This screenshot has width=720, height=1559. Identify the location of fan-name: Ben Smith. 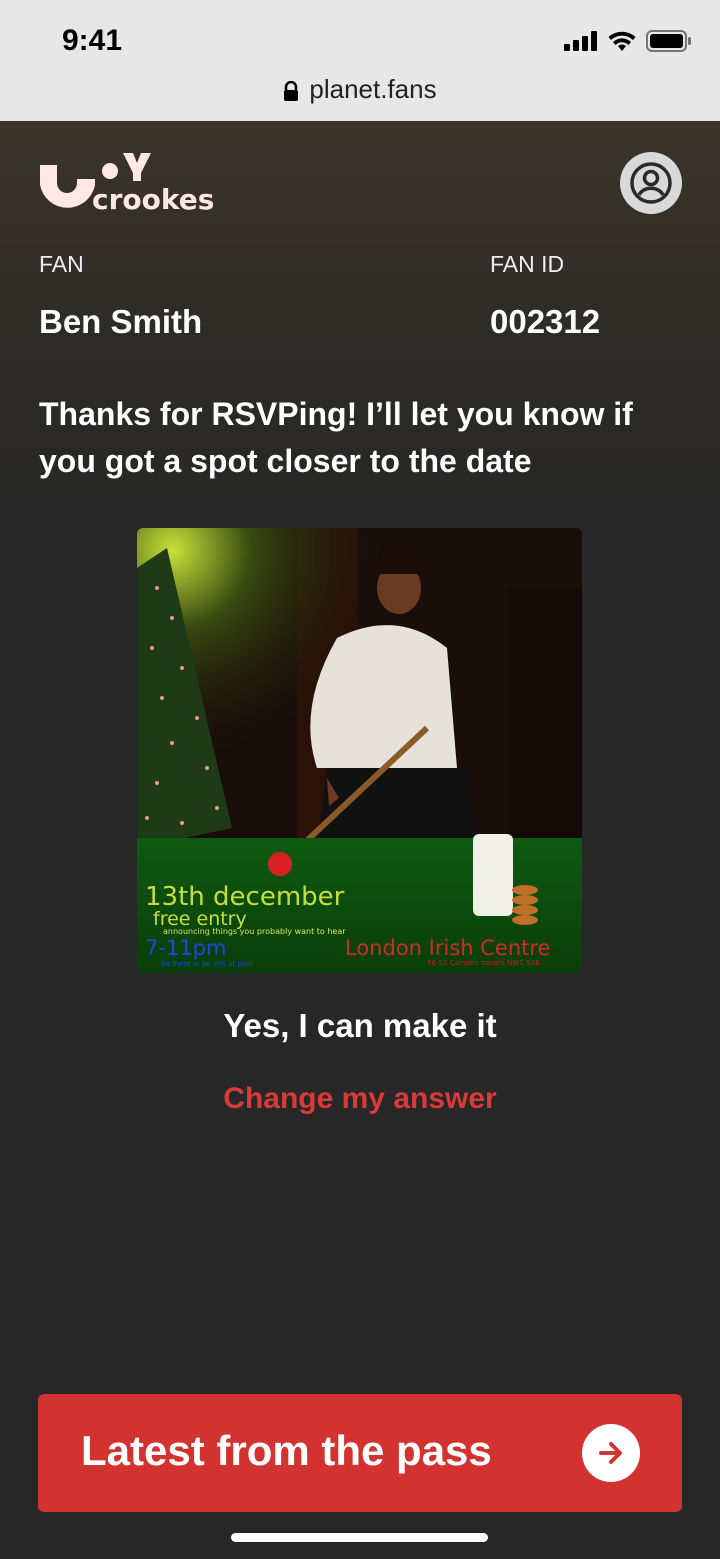
(121, 321).